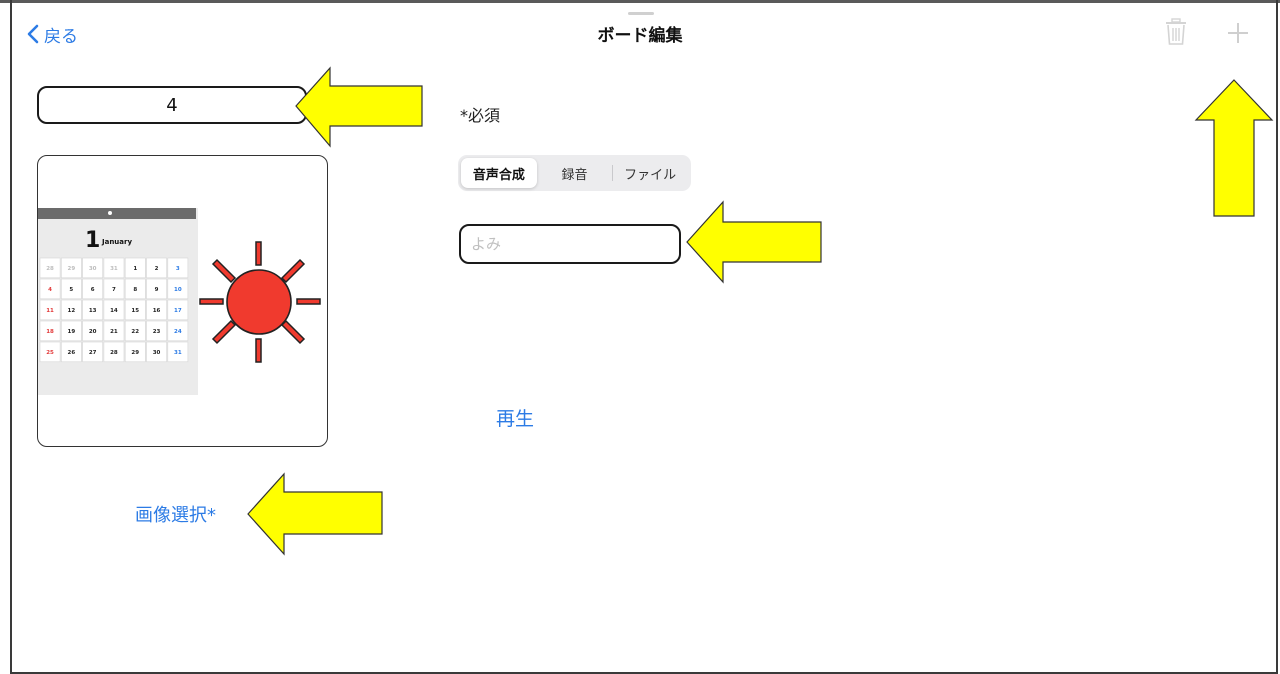 The image size is (1280, 674). What do you see at coordinates (480, 115) in the screenshot?
I see `required-label: *必須` at bounding box center [480, 115].